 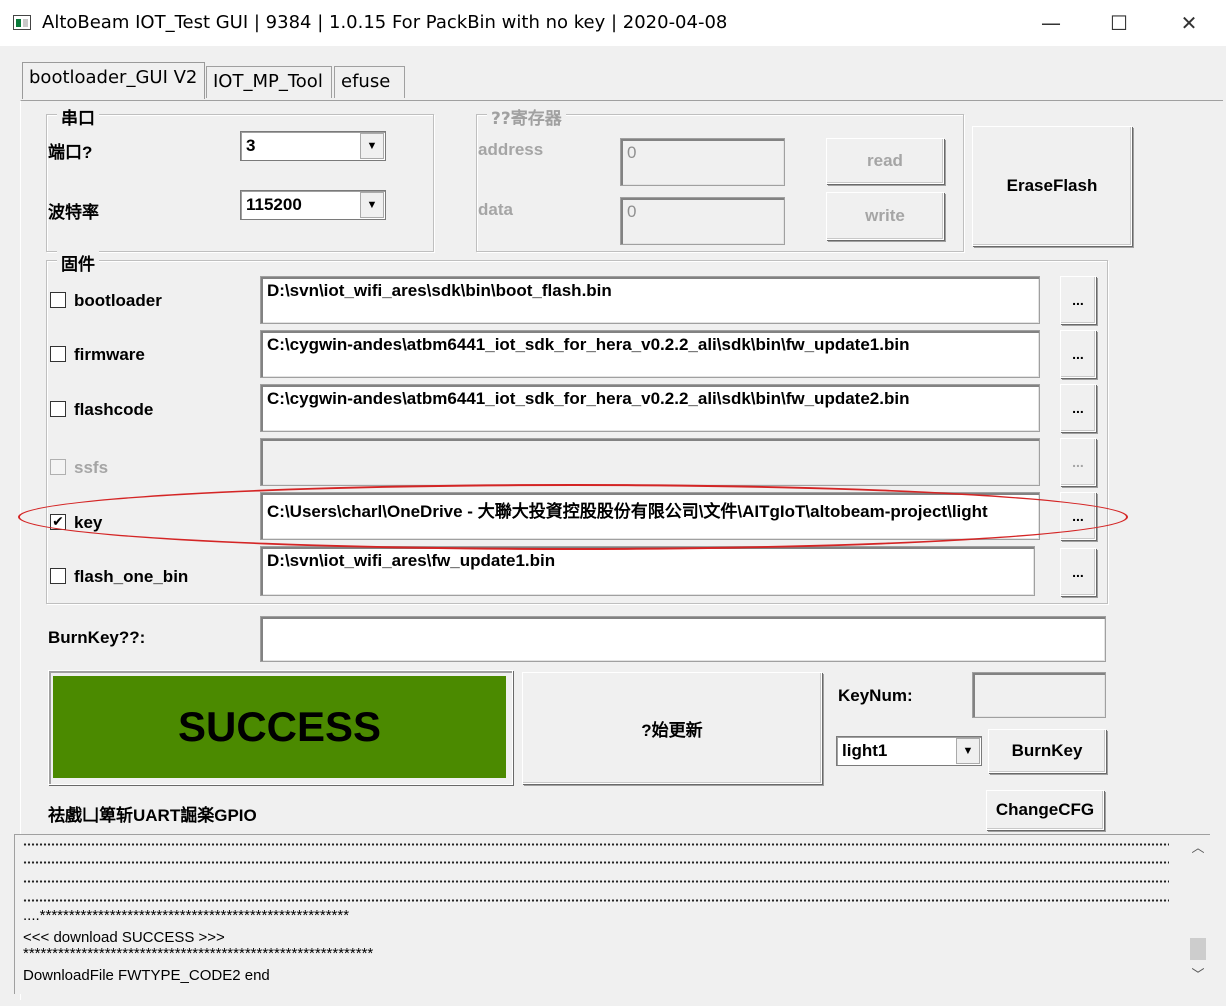 What do you see at coordinates (1039, 695) in the screenshot?
I see `keynum-field` at bounding box center [1039, 695].